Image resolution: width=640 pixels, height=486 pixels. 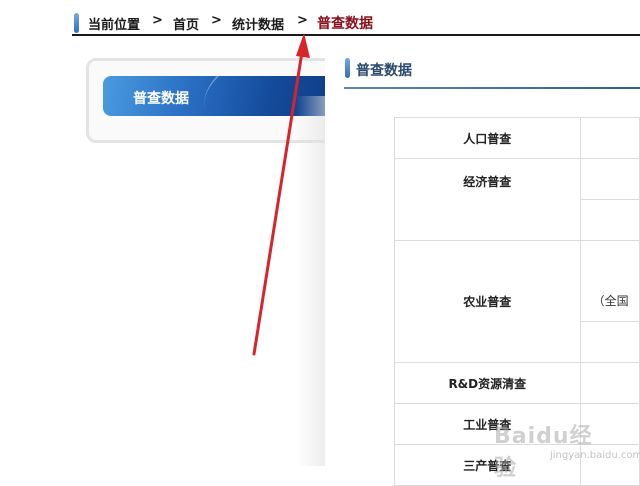 I want to click on arrow-shaft, so click(x=278, y=203).